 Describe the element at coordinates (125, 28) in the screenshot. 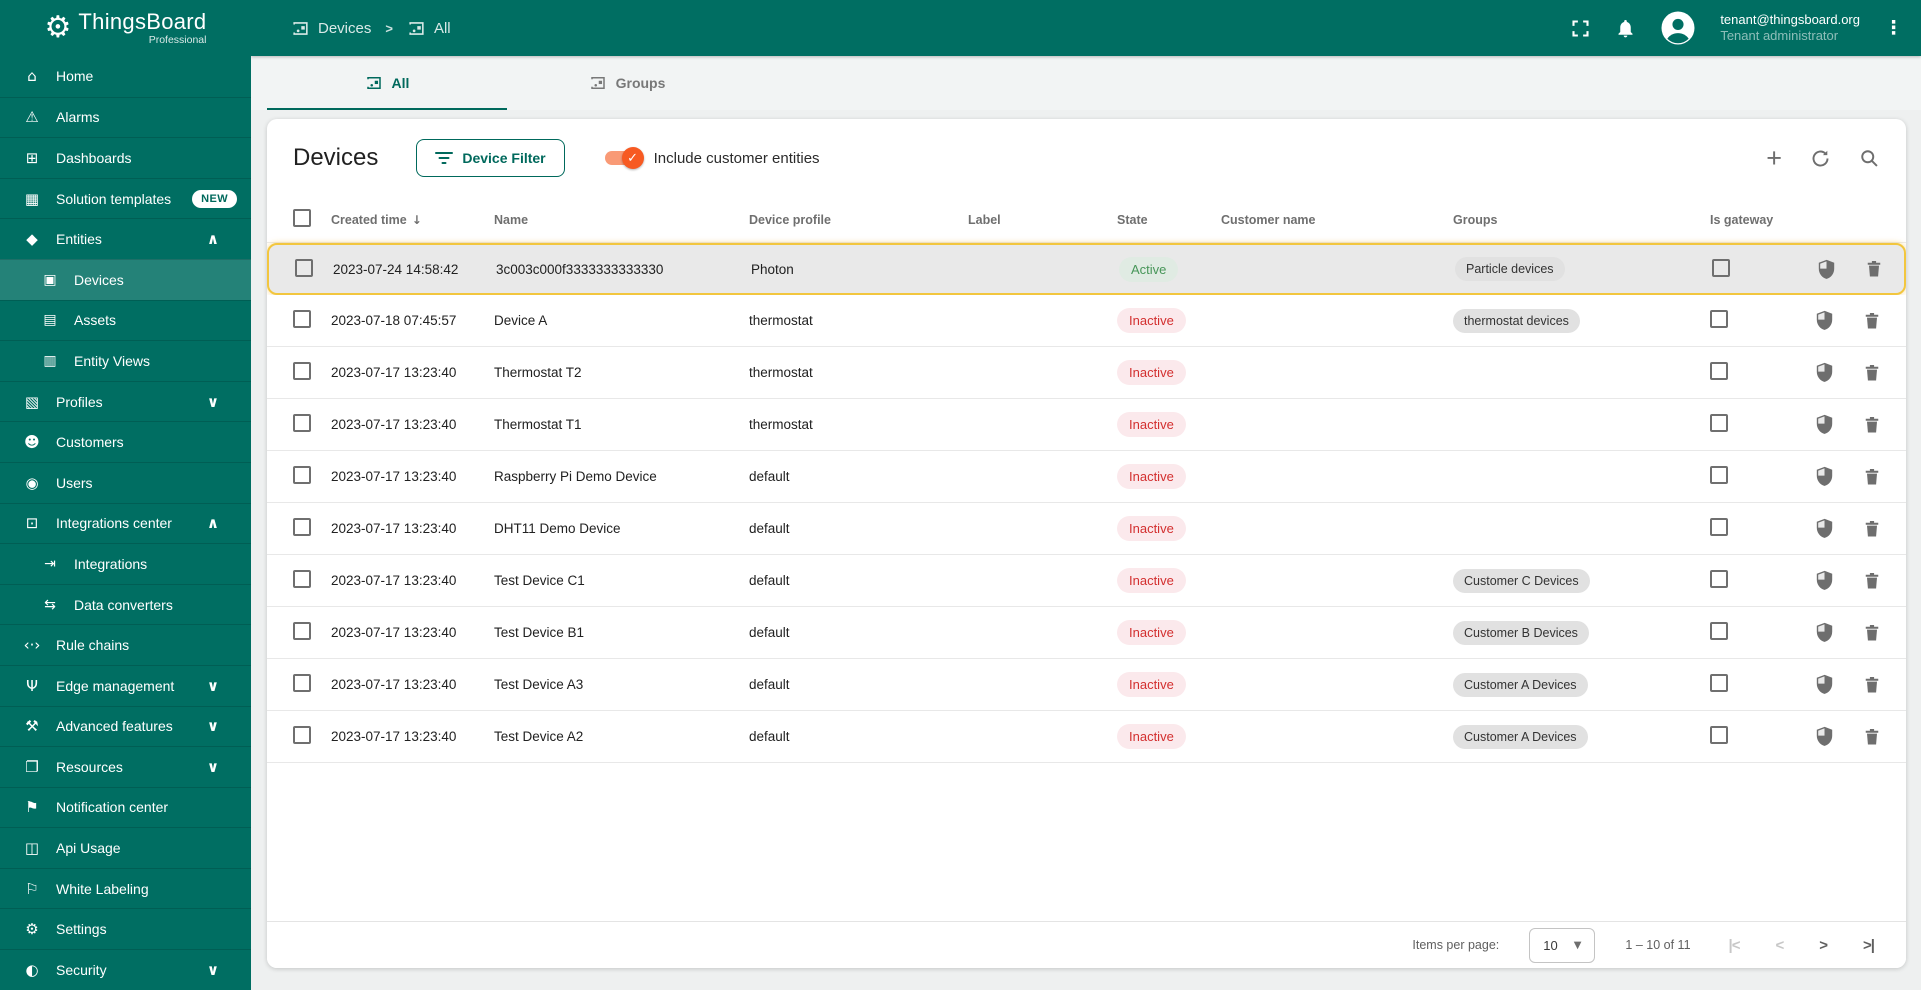

I see `app-logo: ⚙ ThingsBoard Professional` at that location.